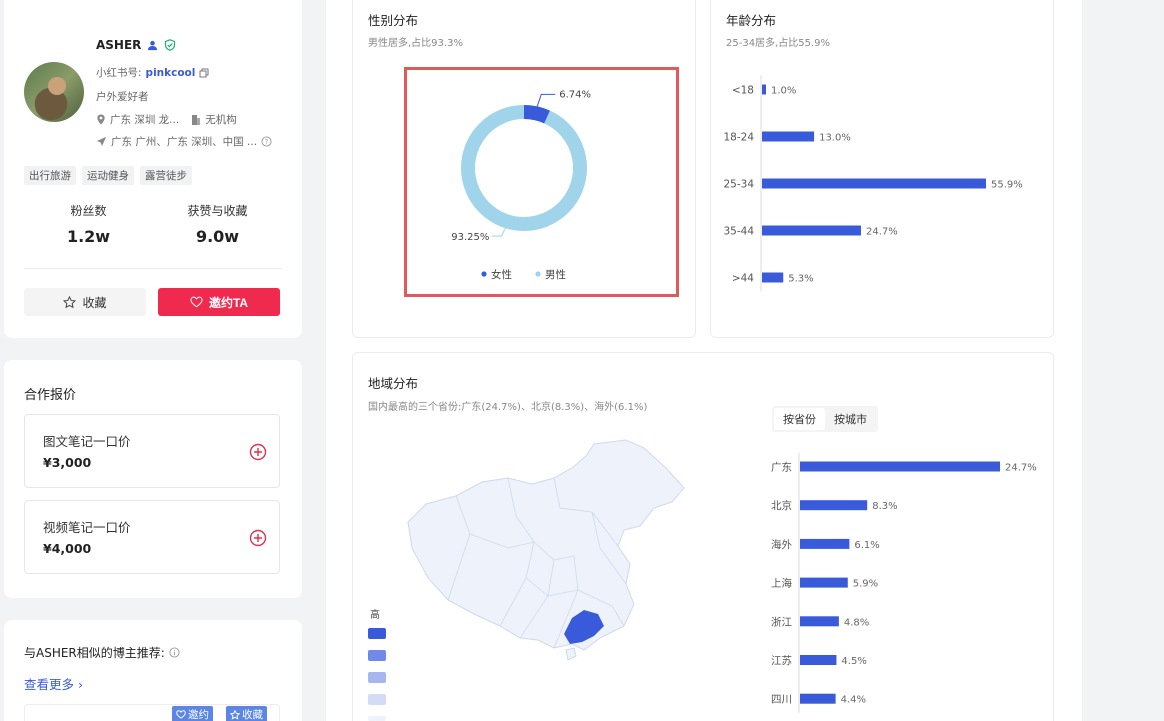 The image size is (1164, 721). Describe the element at coordinates (87, 527) in the screenshot. I see `price-label: 视频笔记一口价` at that location.